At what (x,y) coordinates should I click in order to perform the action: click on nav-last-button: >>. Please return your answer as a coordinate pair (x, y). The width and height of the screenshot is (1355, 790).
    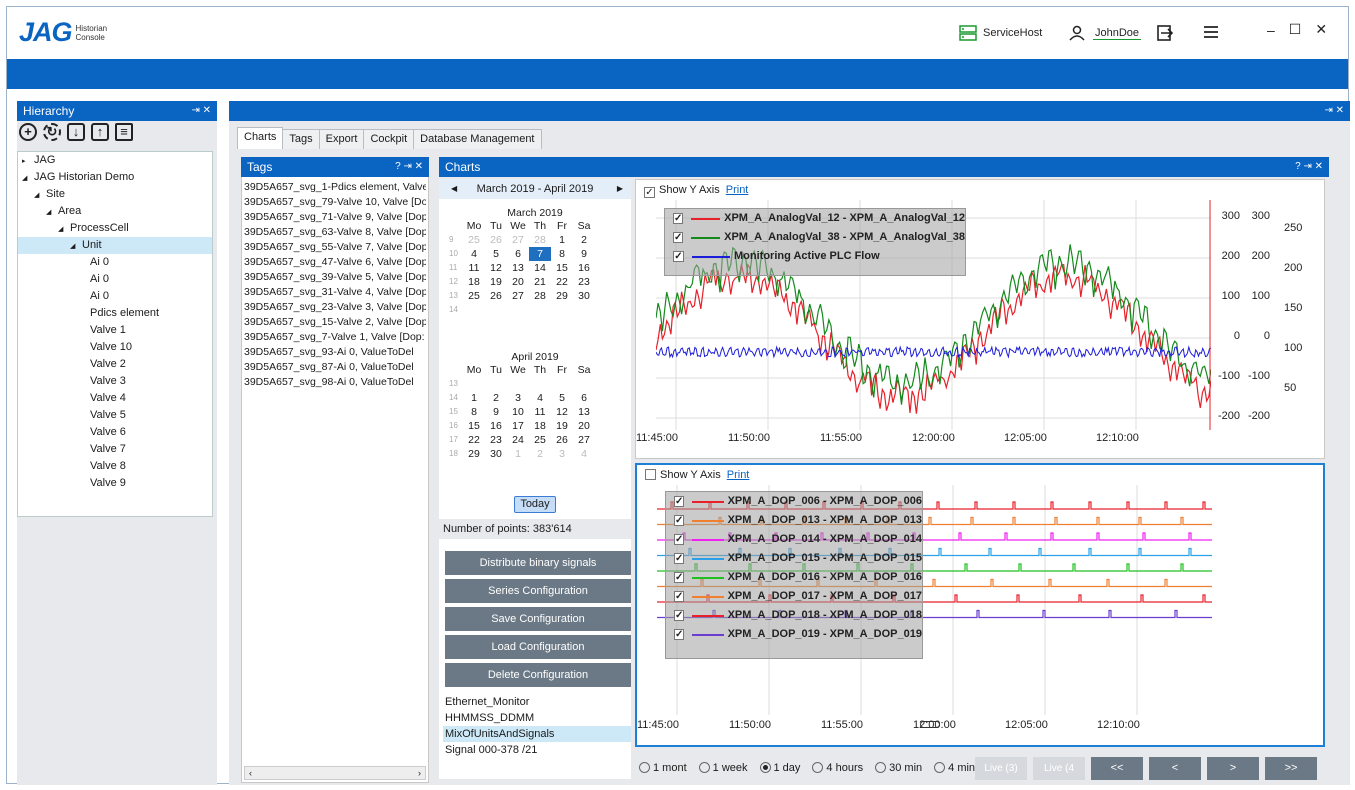
    Looking at the image, I should click on (1291, 768).